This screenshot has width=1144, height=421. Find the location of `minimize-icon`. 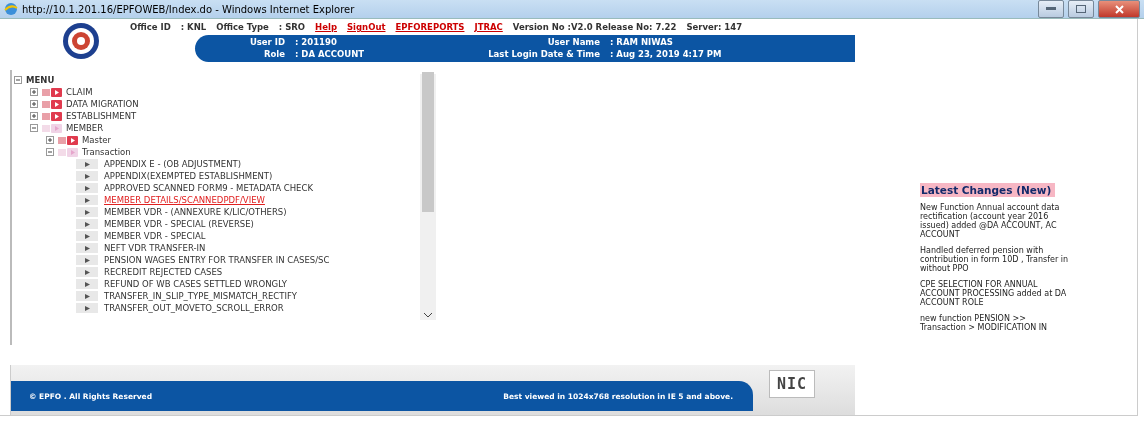

minimize-icon is located at coordinates (1051, 9).